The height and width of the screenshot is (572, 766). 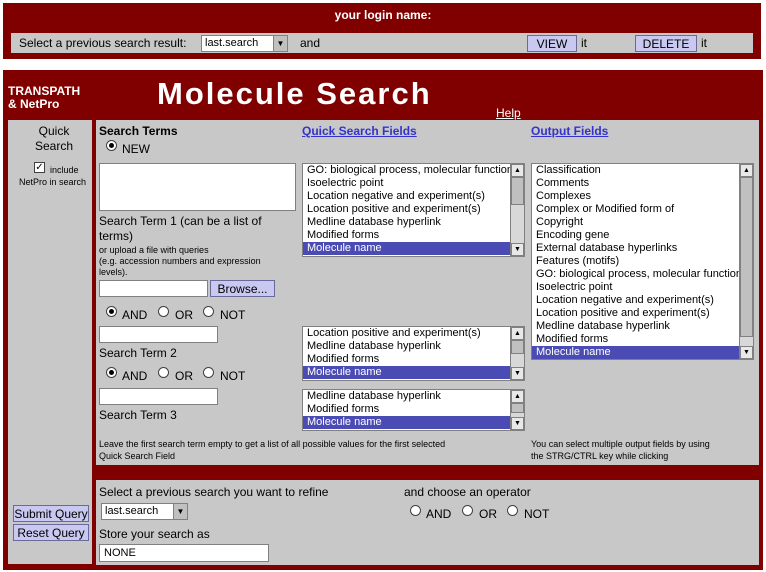 I want to click on search-term3-input, so click(x=158, y=396).